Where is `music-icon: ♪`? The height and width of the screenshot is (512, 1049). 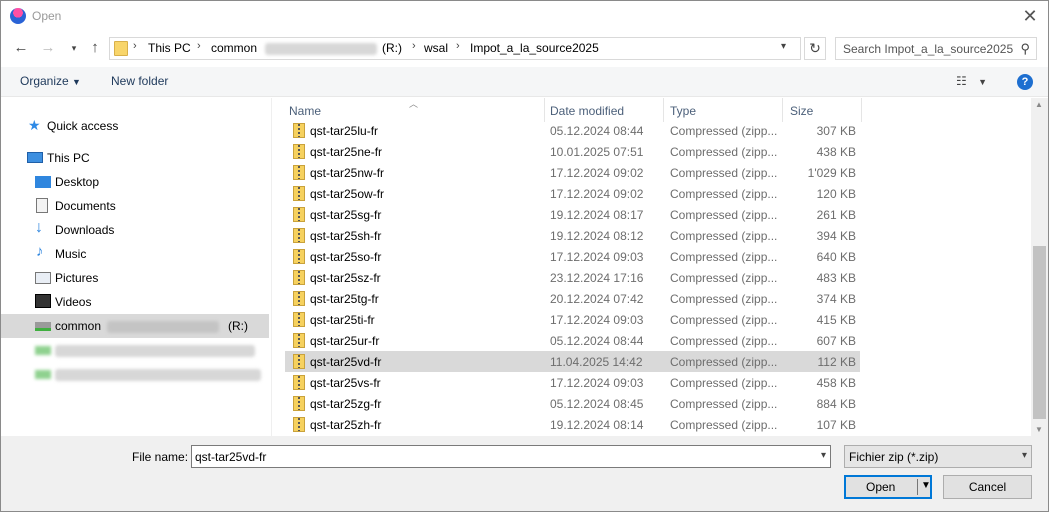
music-icon: ♪ is located at coordinates (40, 251).